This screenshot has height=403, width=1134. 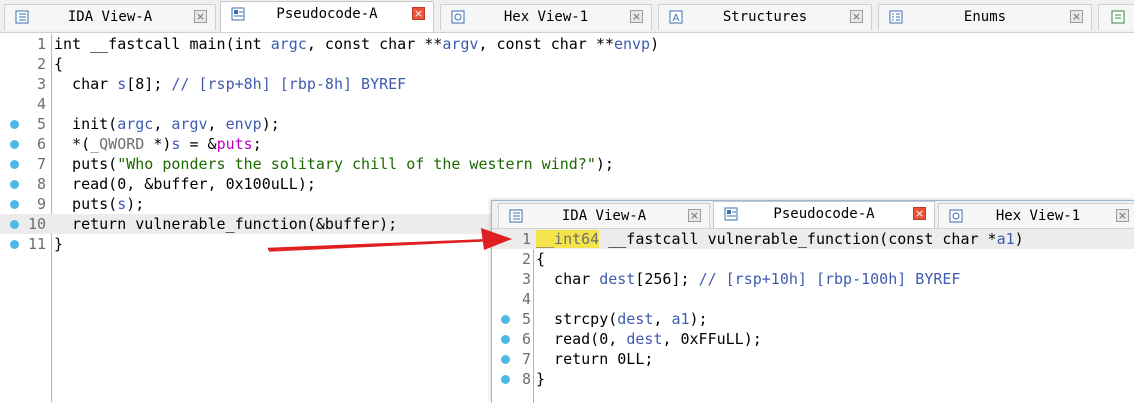 What do you see at coordinates (567, 144) in the screenshot?
I see `code-line: 6 *(_QWORD *)s = &puts;` at bounding box center [567, 144].